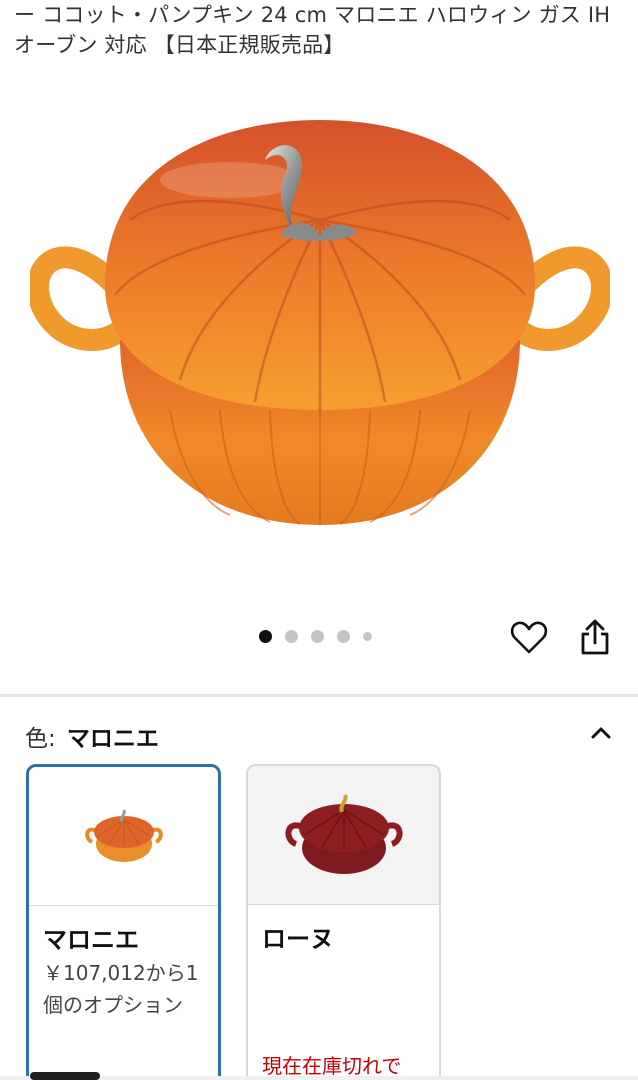 The height and width of the screenshot is (1080, 638). What do you see at coordinates (40, 739) in the screenshot?
I see `color-label: 色:` at bounding box center [40, 739].